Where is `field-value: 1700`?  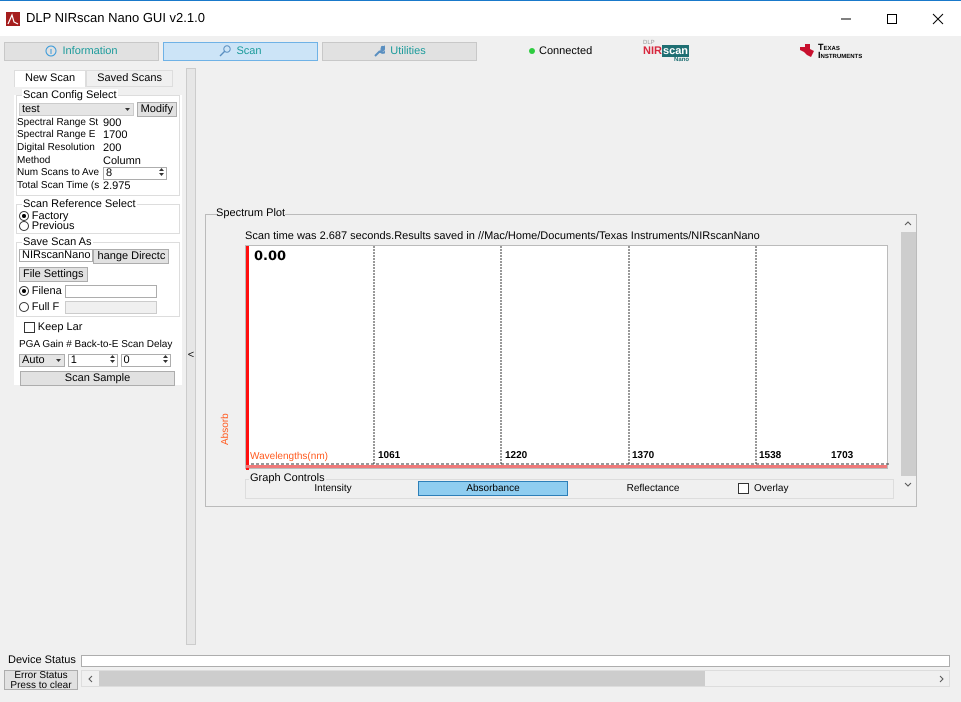
field-value: 1700 is located at coordinates (115, 135).